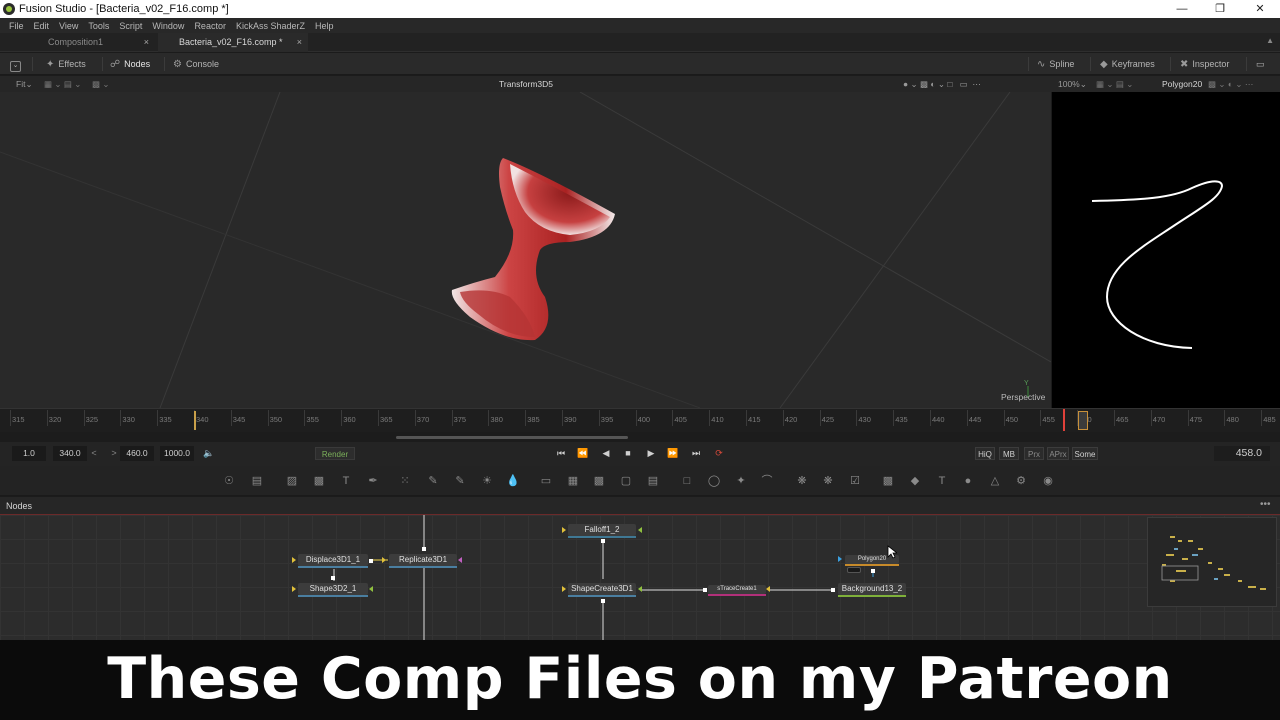 The height and width of the screenshot is (720, 1280). I want to click on keyframes-button: ◆ Keyframes, so click(1127, 64).